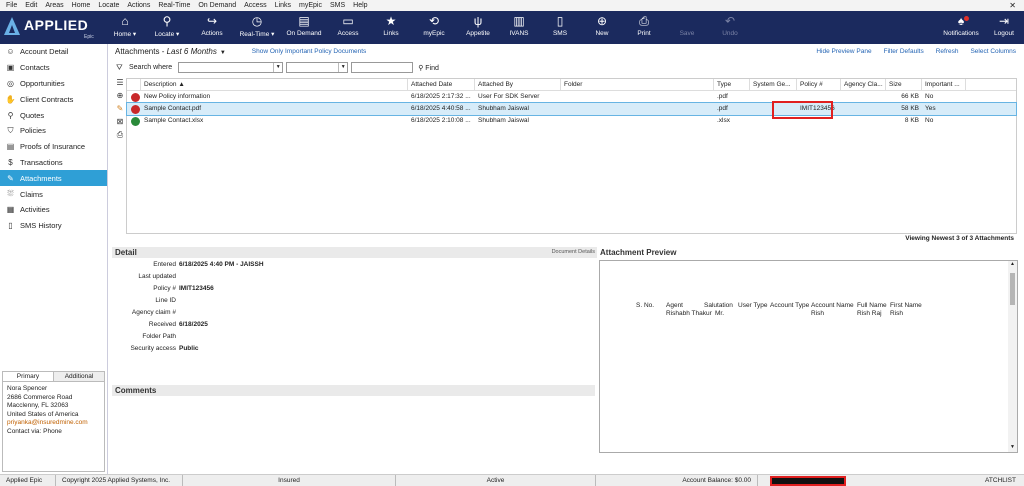 Image resolution: width=1024 pixels, height=486 pixels. What do you see at coordinates (687, 27) in the screenshot?
I see `save-button: Save` at bounding box center [687, 27].